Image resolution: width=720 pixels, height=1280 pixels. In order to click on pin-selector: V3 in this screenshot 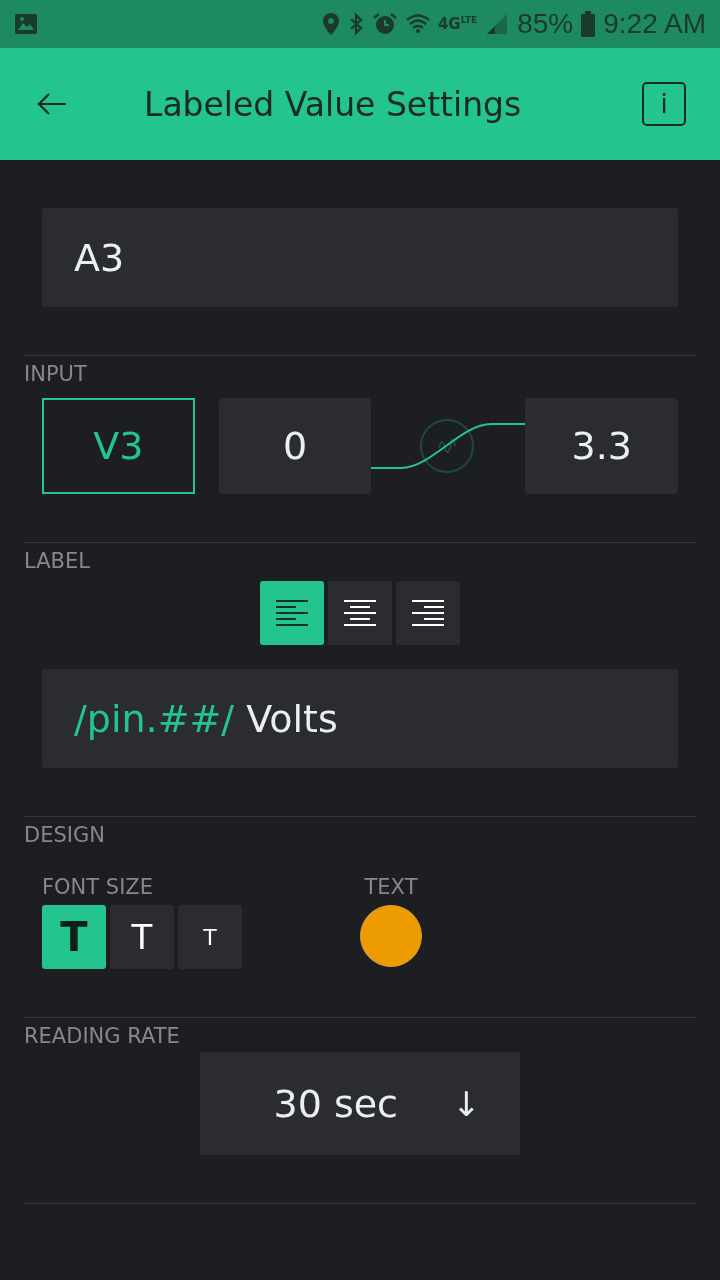, I will do `click(118, 446)`.